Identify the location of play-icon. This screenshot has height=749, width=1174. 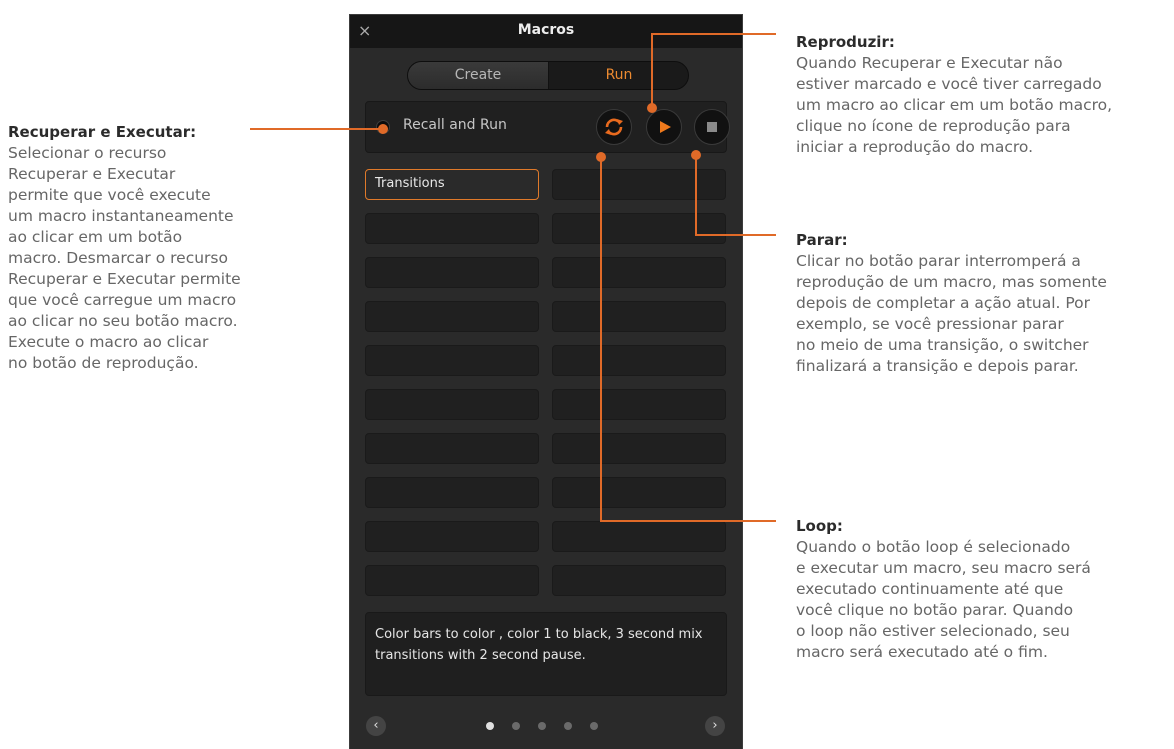
(665, 127).